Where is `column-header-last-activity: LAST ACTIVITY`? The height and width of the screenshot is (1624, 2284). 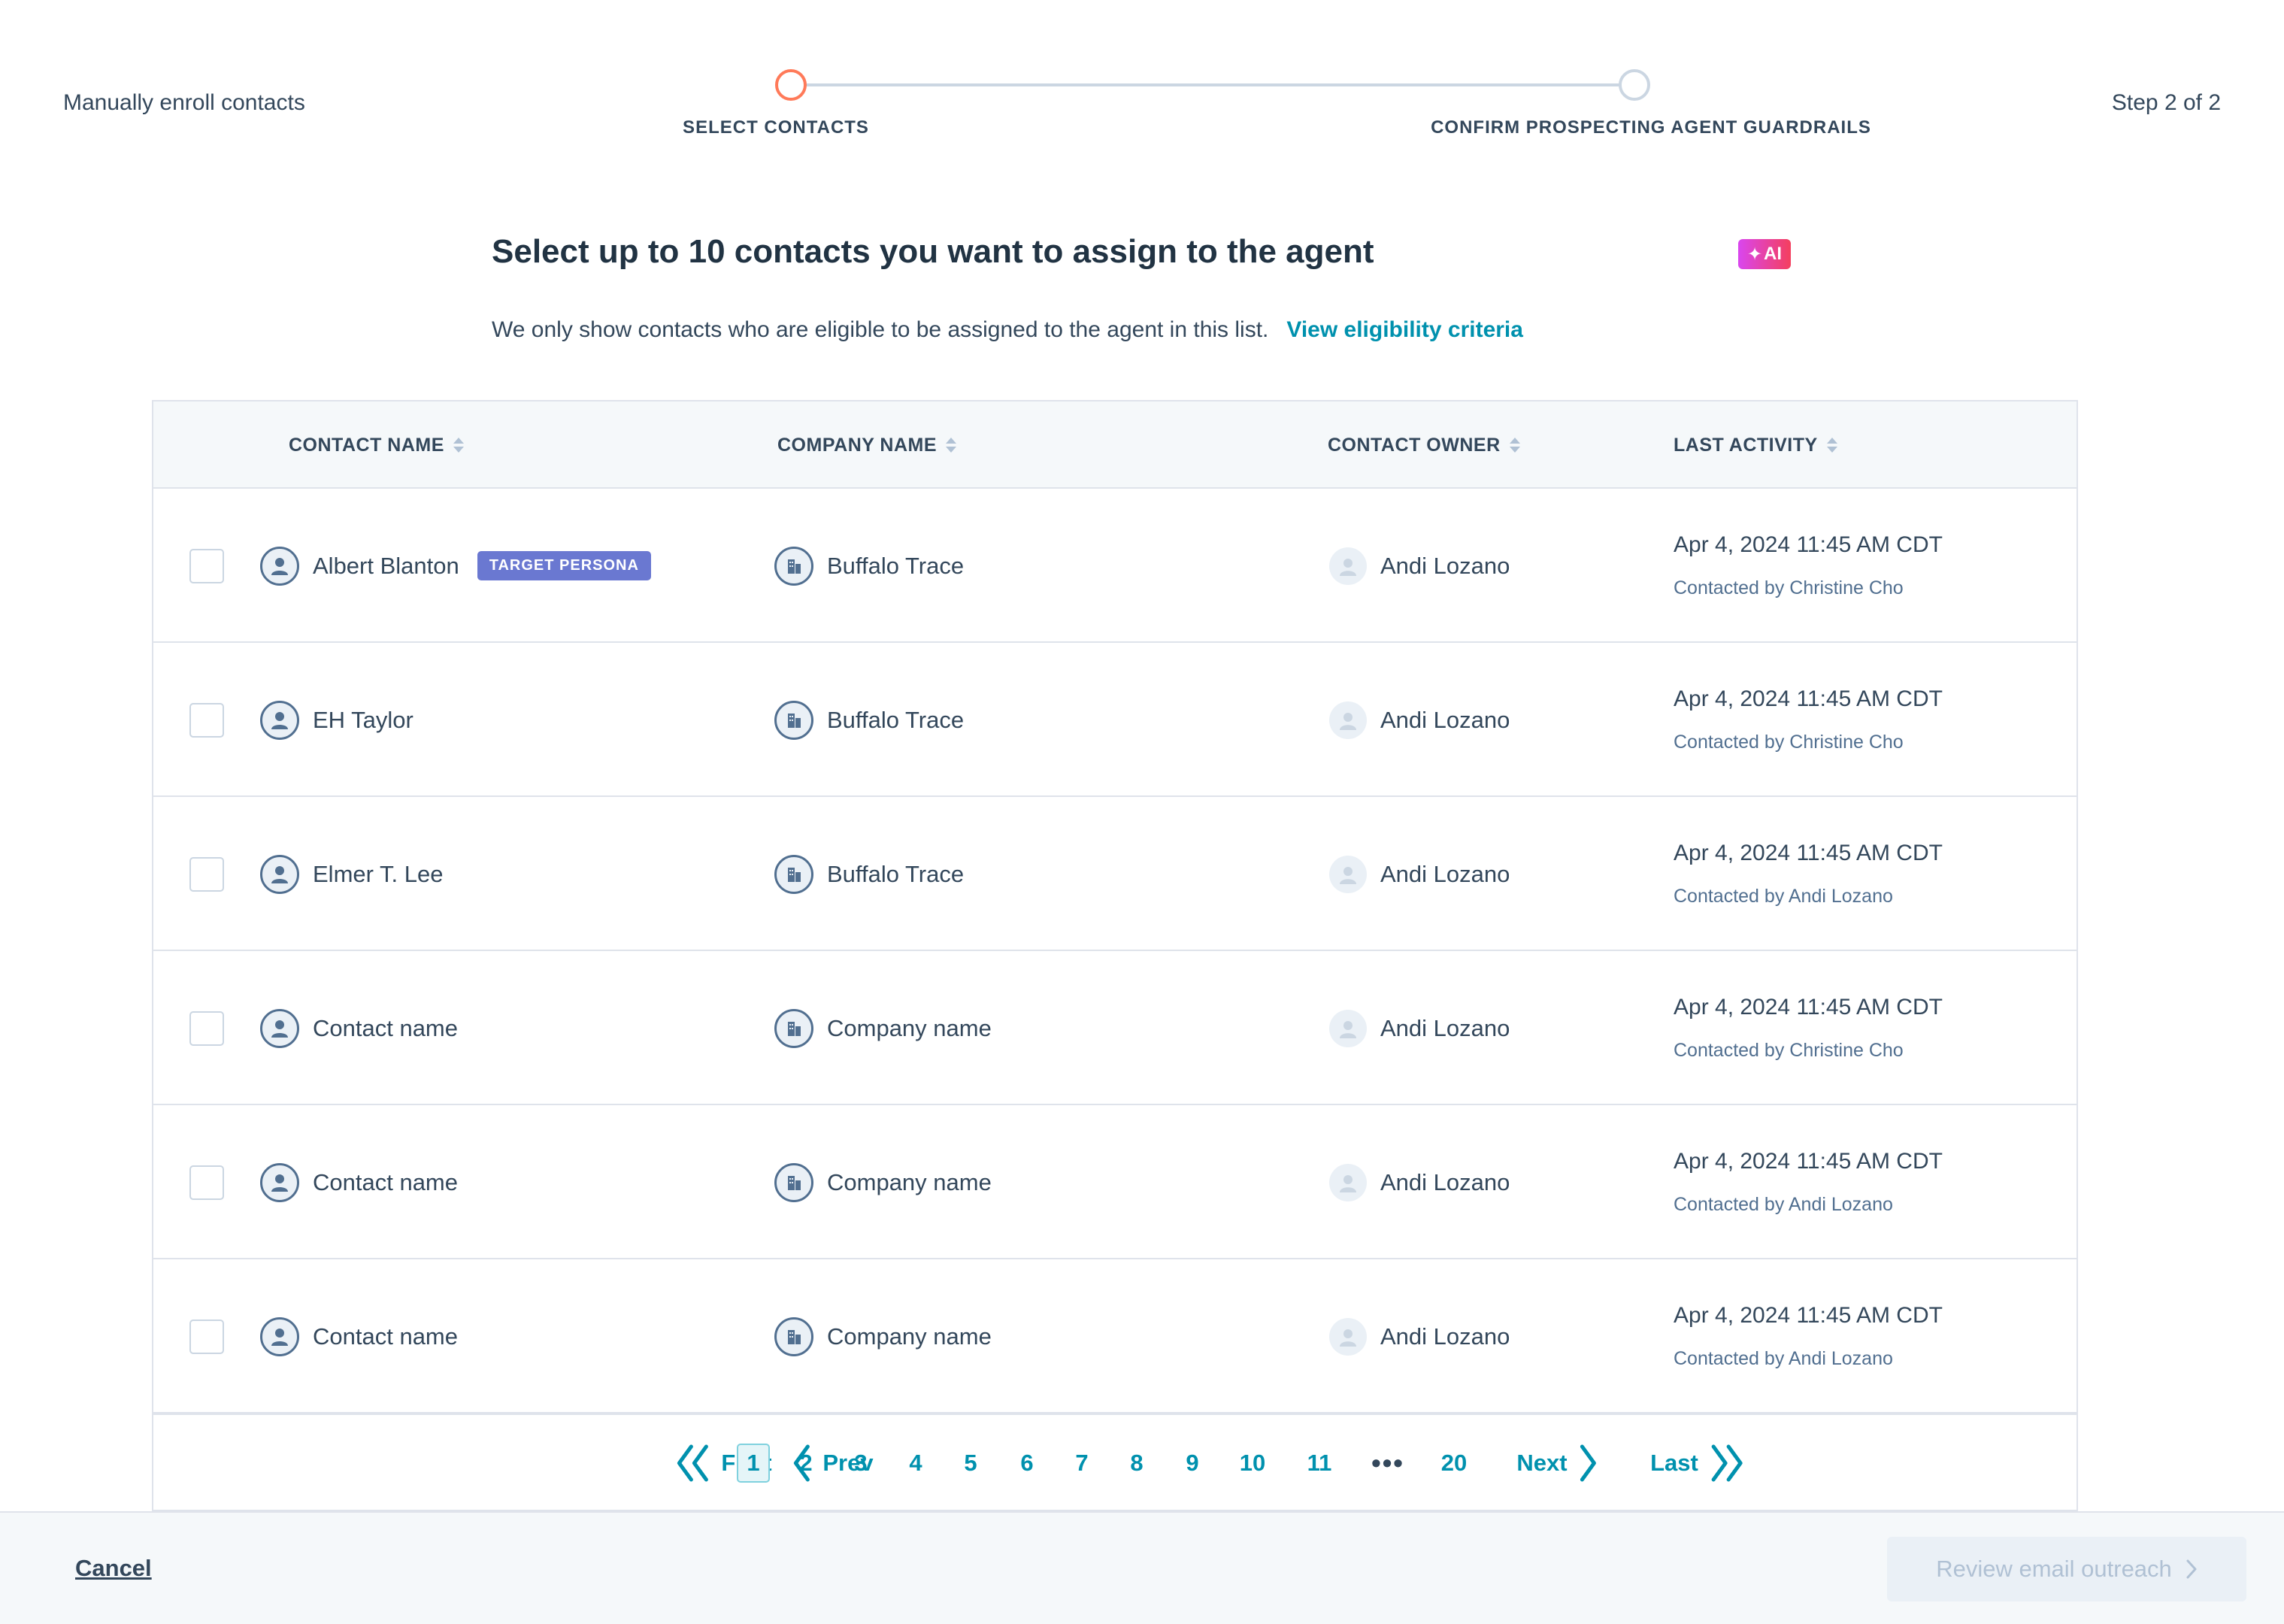 column-header-last-activity: LAST ACTIVITY is located at coordinates (1755, 445).